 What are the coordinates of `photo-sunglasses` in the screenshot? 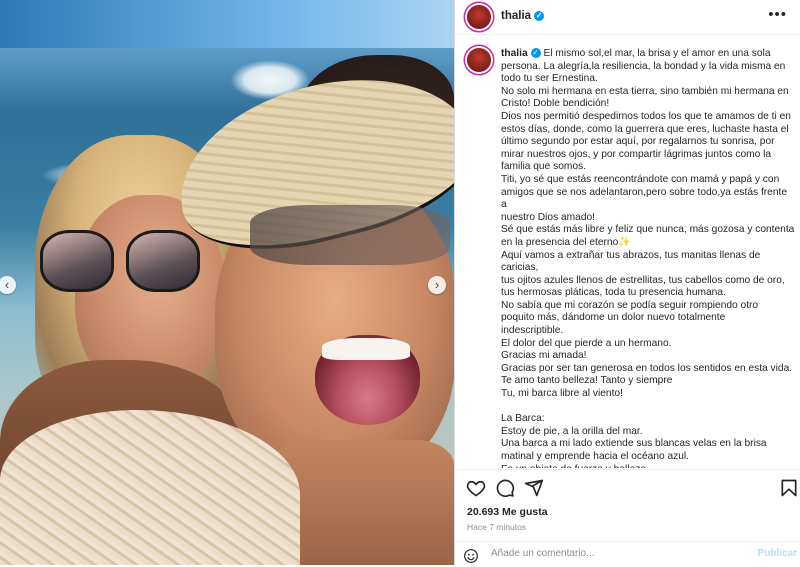 It's located at (120, 261).